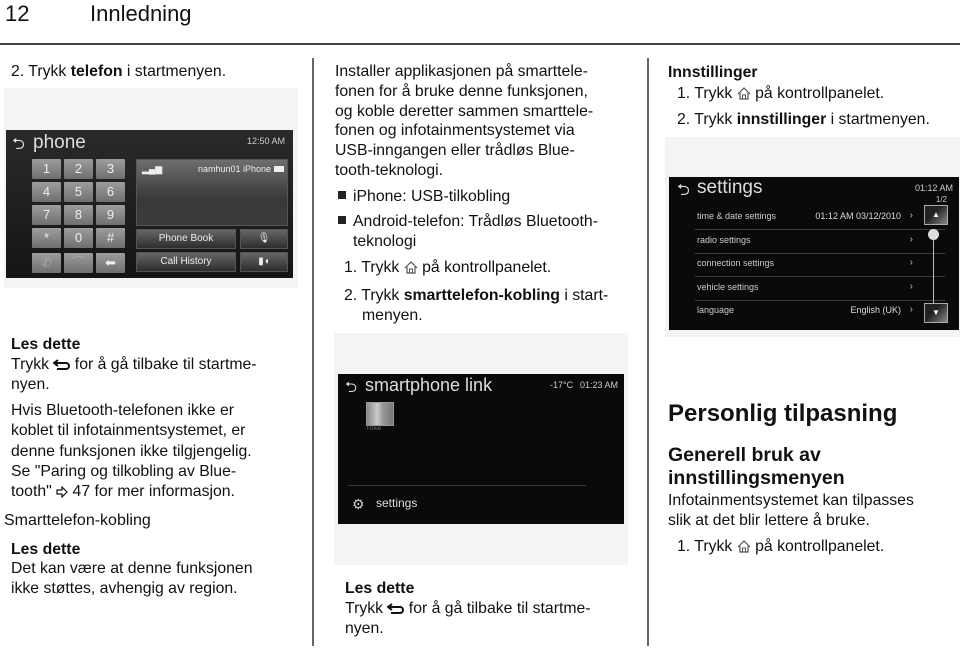 Image resolution: width=960 pixels, height=655 pixels. I want to click on keypad-key: 8, so click(78, 215).